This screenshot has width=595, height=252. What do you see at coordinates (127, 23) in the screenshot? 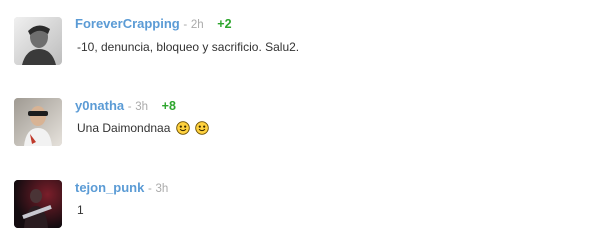
I see `username-link: ForeverCrapping` at bounding box center [127, 23].